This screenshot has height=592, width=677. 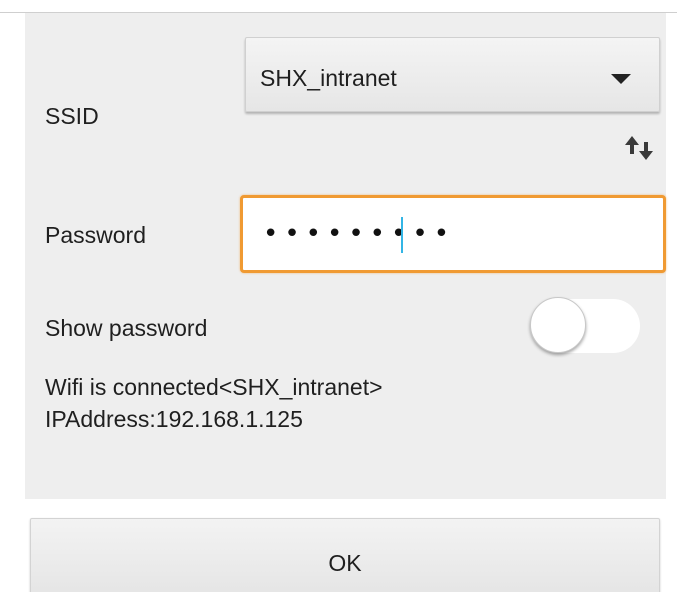 What do you see at coordinates (95, 235) in the screenshot?
I see `password-label: Password` at bounding box center [95, 235].